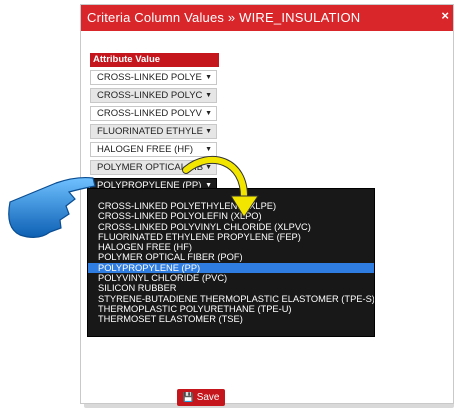  I want to click on listbox-option: SILICON RUBBER, so click(231, 288).